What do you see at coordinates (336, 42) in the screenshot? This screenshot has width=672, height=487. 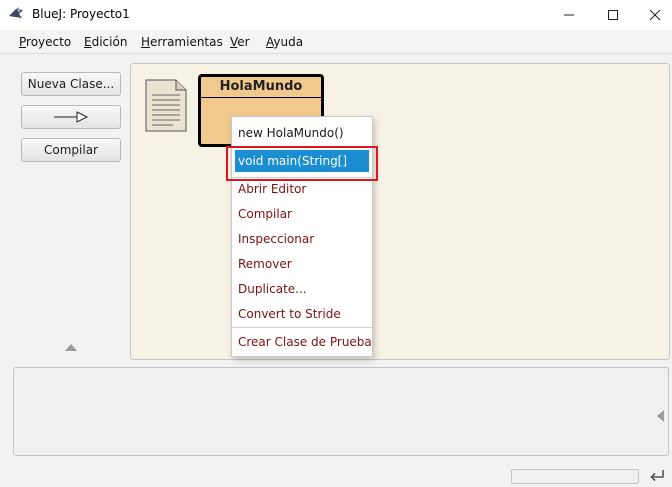 I see `menu-bar: Proyecto Edición Herramientas Ver Ayuda` at bounding box center [336, 42].